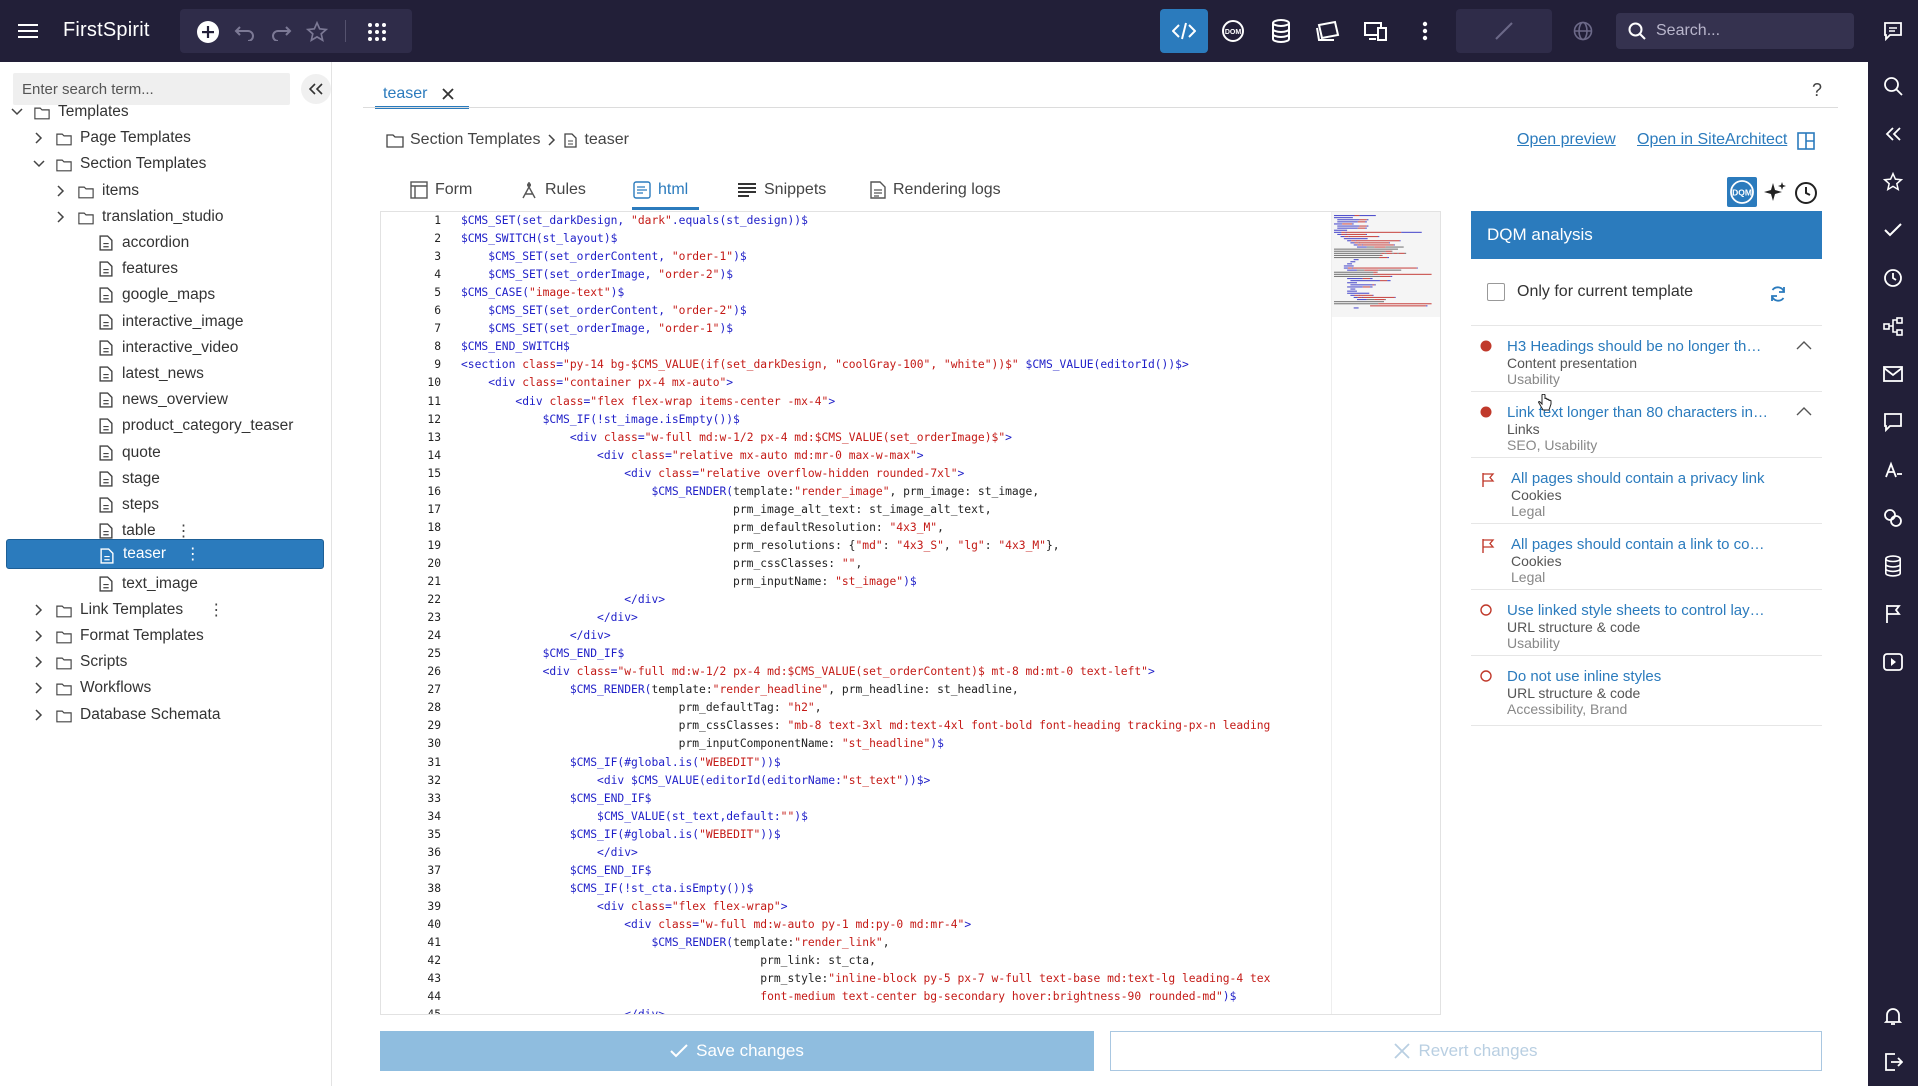 This screenshot has height=1086, width=1918. I want to click on breadcrumb-parent: Section Templates, so click(475, 140).